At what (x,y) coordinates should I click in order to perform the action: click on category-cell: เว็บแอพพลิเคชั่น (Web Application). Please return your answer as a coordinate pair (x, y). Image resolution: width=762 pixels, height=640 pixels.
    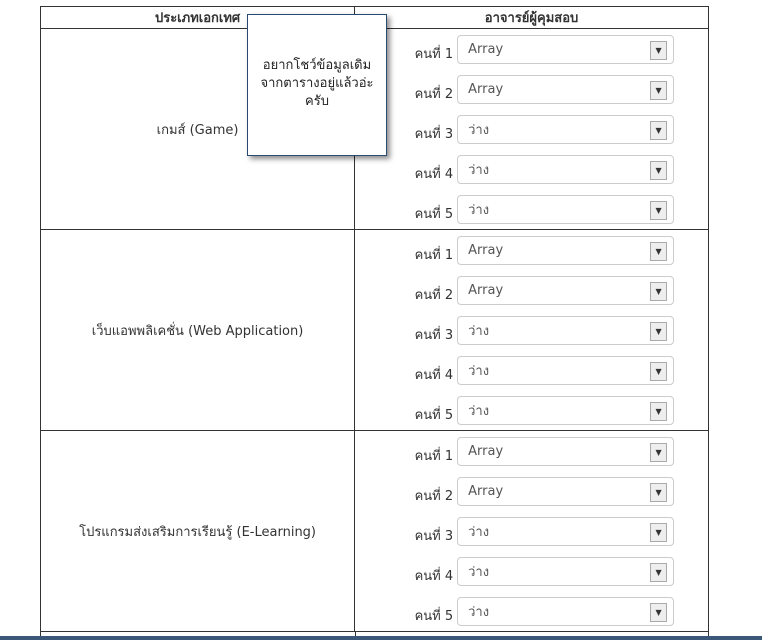
    Looking at the image, I should click on (197, 330).